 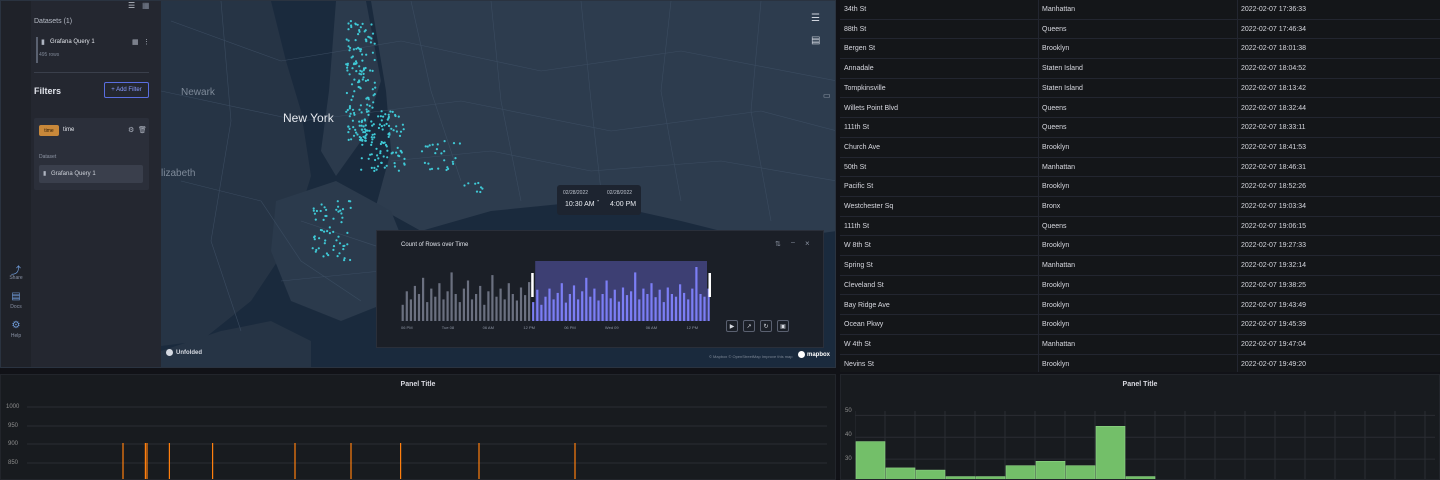 What do you see at coordinates (818, 19) in the screenshot?
I see `layers-icon: ☰` at bounding box center [818, 19].